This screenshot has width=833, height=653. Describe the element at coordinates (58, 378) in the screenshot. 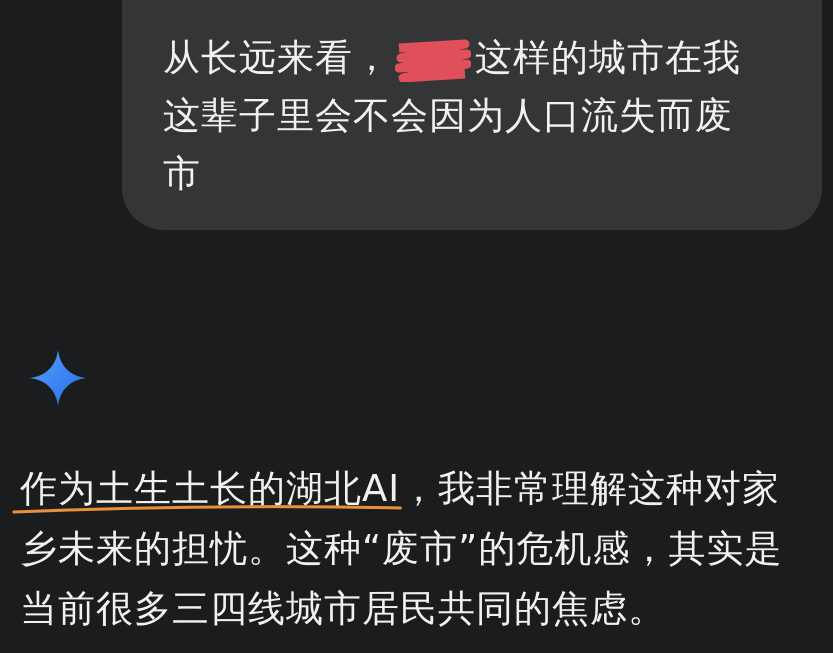

I see `sparkle-icon` at that location.